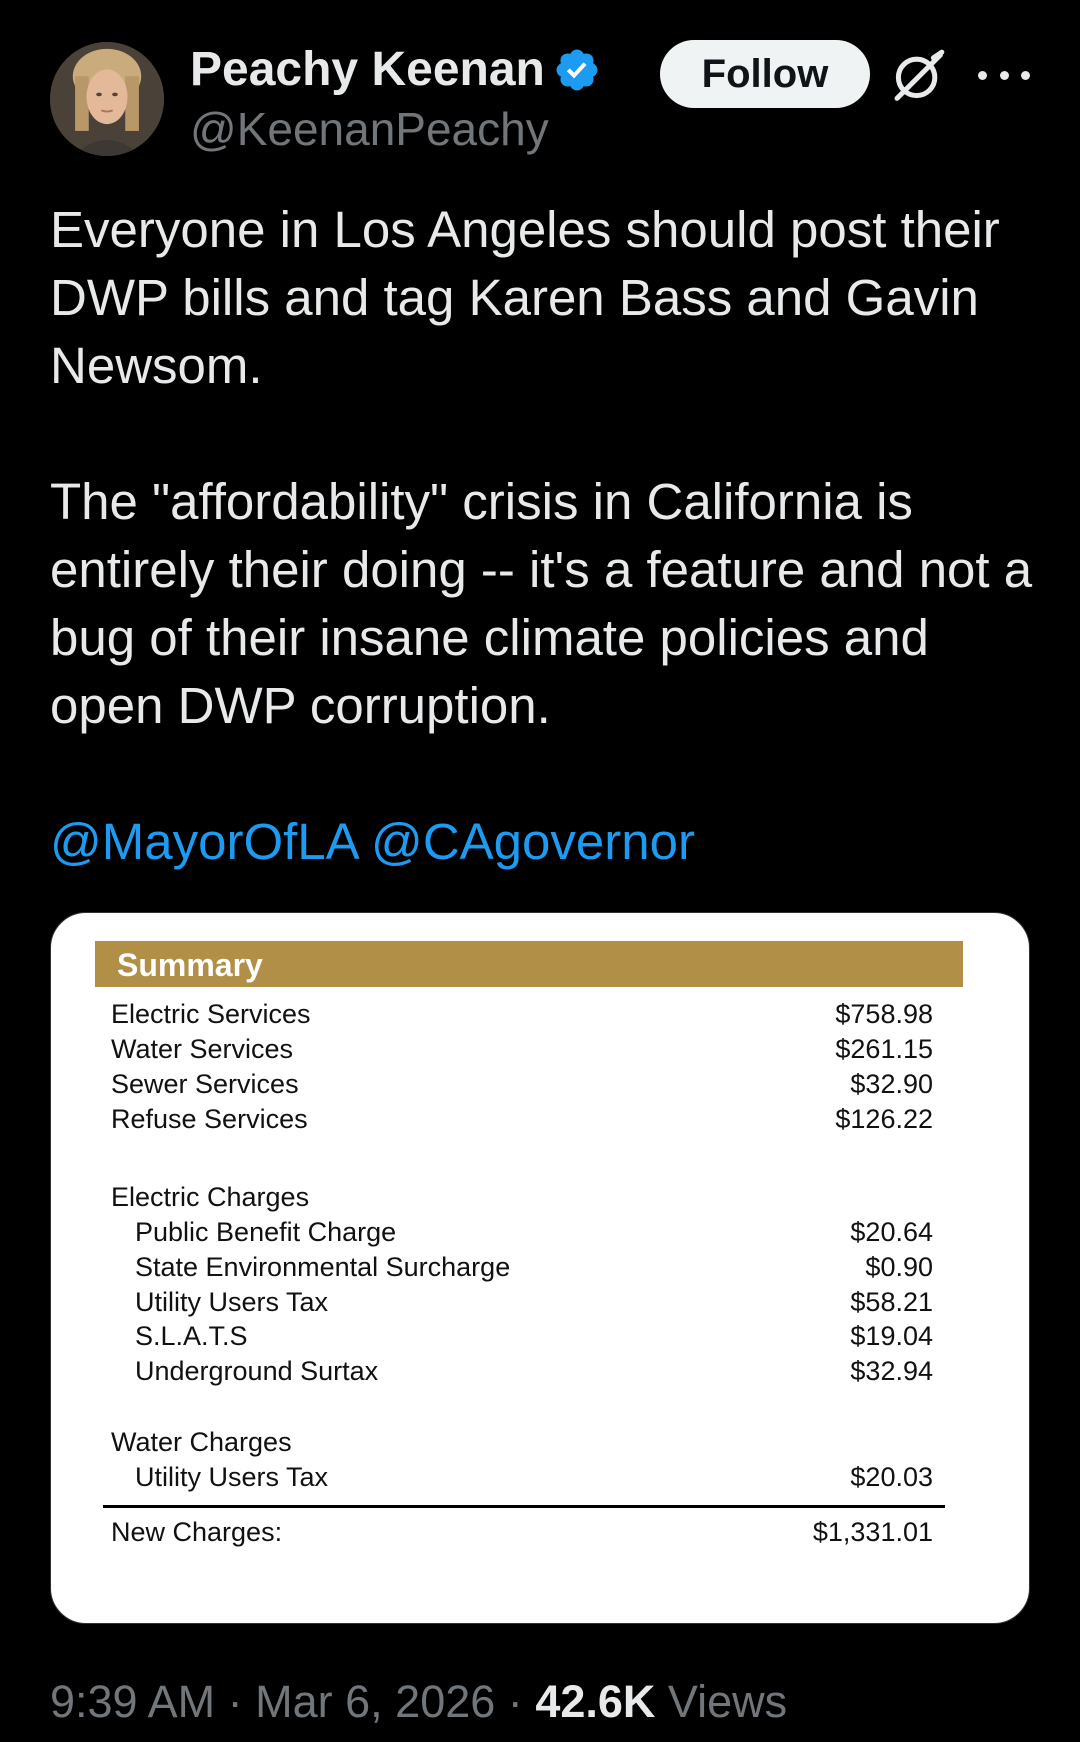 Image resolution: width=1080 pixels, height=1742 pixels. Describe the element at coordinates (884, 1119) in the screenshot. I see `bill-line-amount: $126.22` at that location.